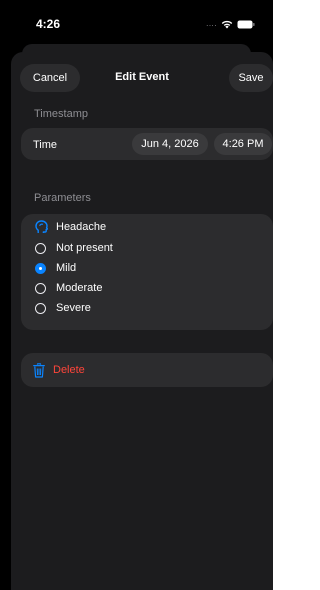 This screenshot has height=590, width=320. I want to click on parameters-section-header: Parameters, so click(62, 198).